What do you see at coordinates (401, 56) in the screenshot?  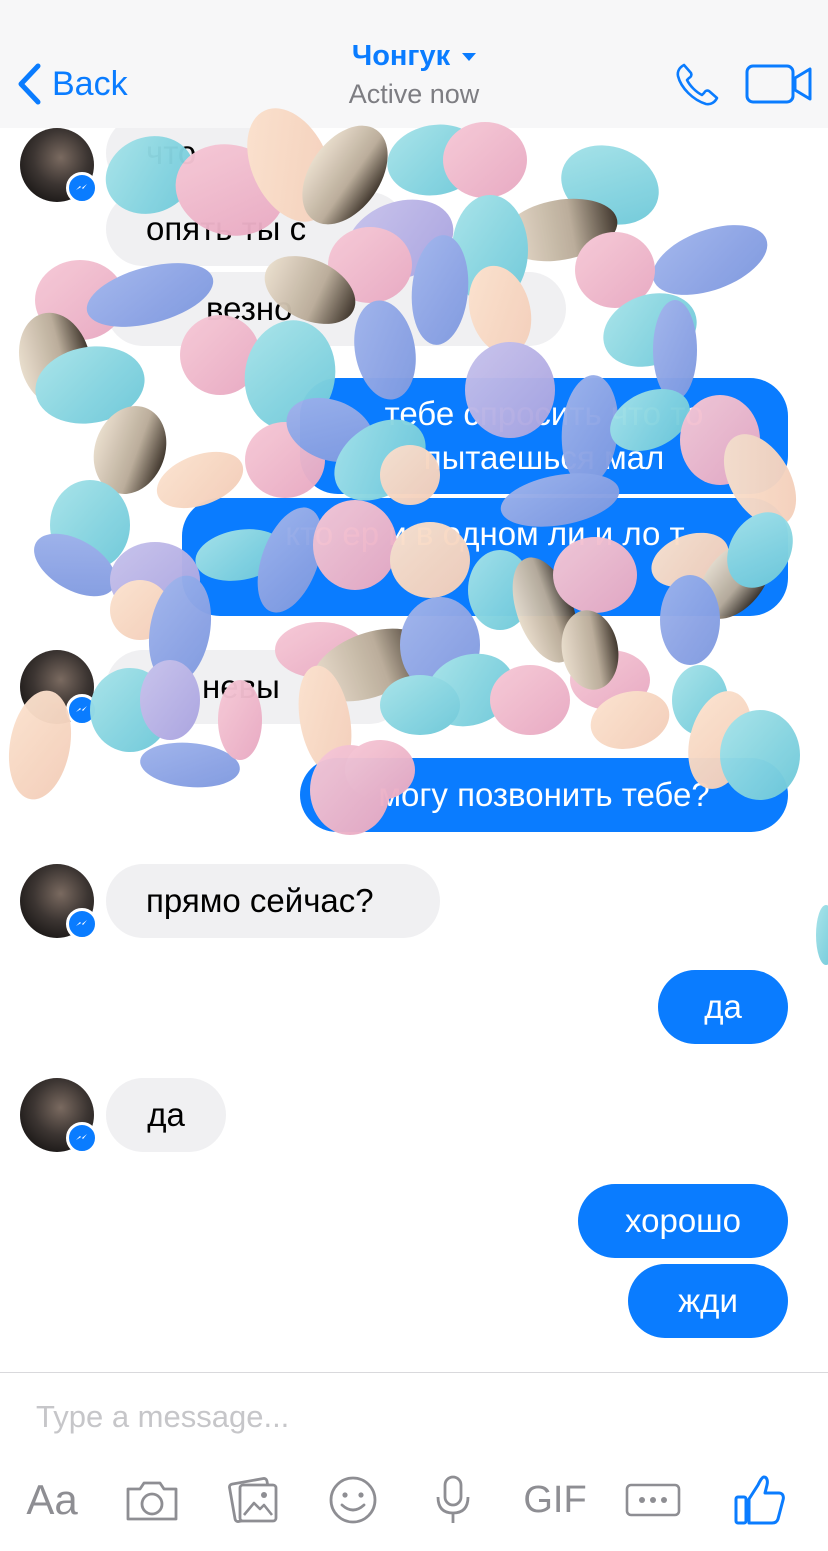 I see `contact-name: Чонгук` at bounding box center [401, 56].